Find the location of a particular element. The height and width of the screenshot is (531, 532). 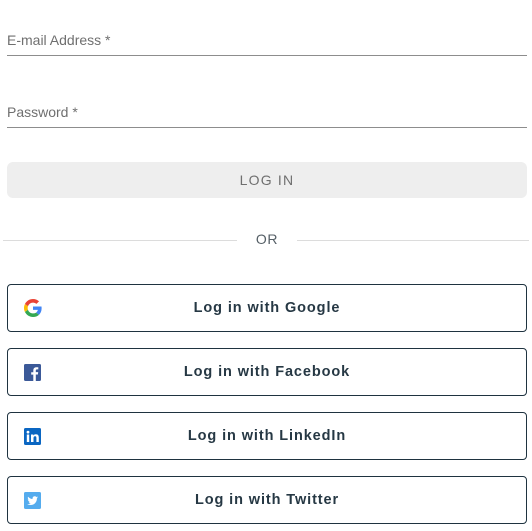

twitter-login-button: Log in with Twitter is located at coordinates (267, 500).